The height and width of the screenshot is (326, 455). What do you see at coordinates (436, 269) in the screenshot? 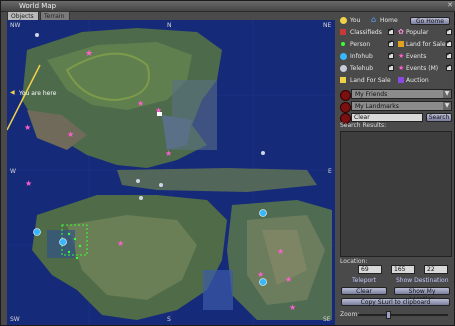
I see `location-z-field: 22` at bounding box center [436, 269].